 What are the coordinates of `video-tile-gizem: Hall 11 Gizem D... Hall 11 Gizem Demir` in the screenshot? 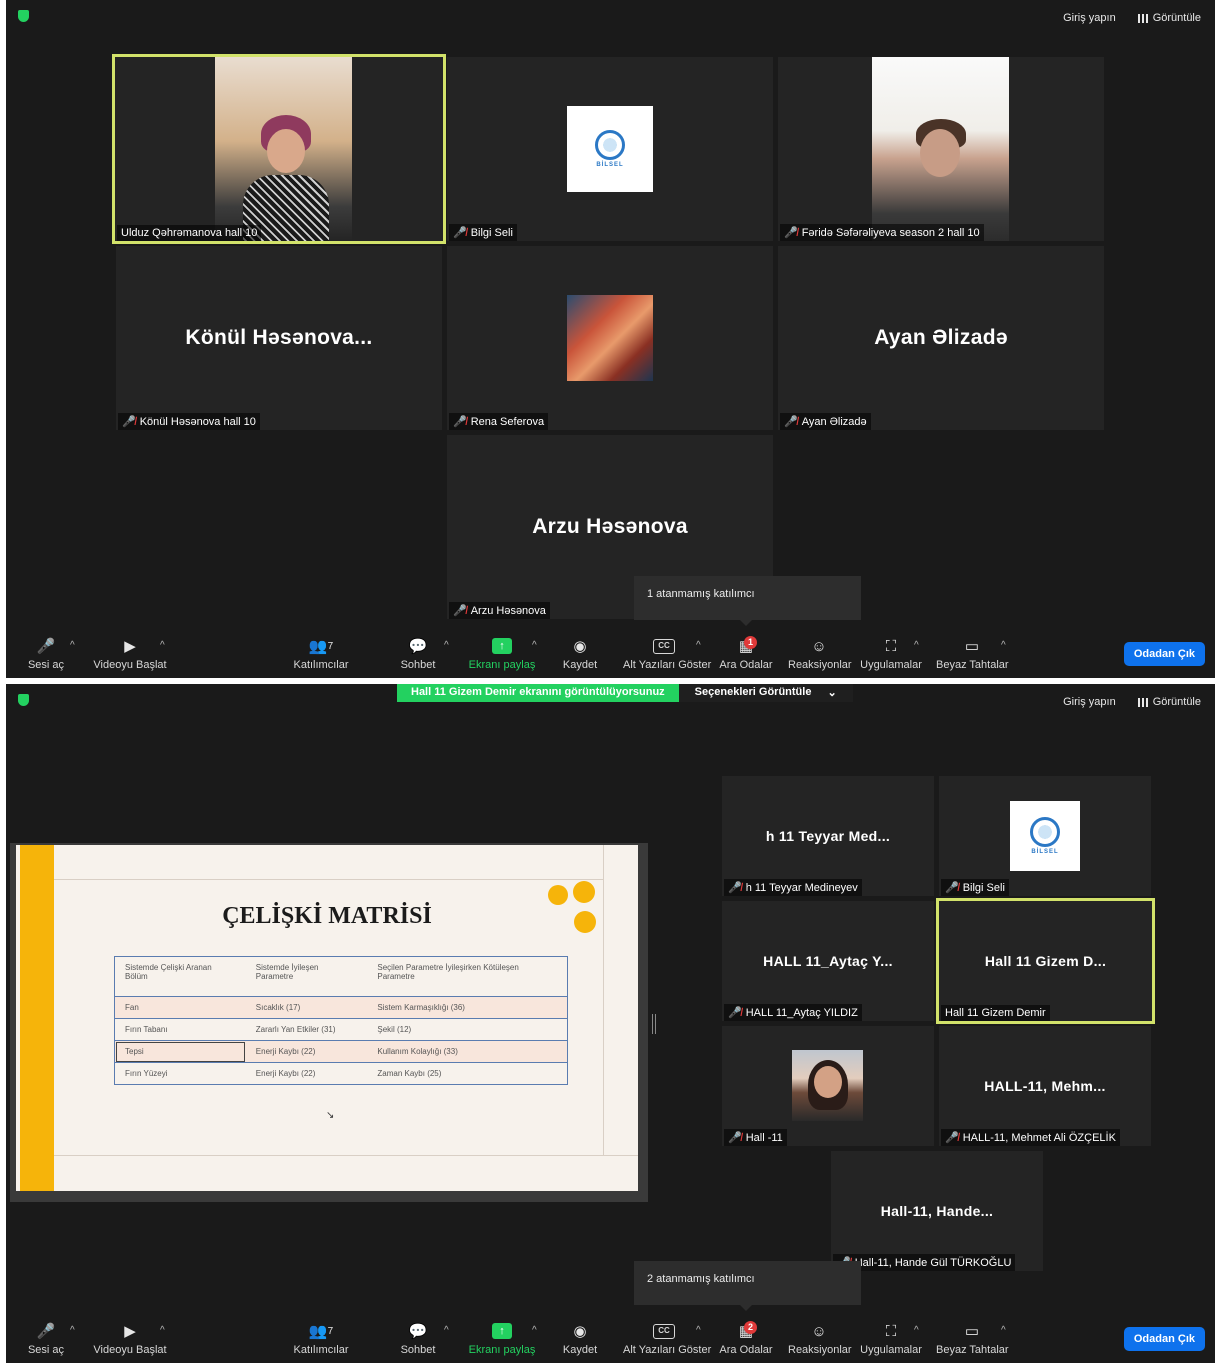 It's located at (1045, 961).